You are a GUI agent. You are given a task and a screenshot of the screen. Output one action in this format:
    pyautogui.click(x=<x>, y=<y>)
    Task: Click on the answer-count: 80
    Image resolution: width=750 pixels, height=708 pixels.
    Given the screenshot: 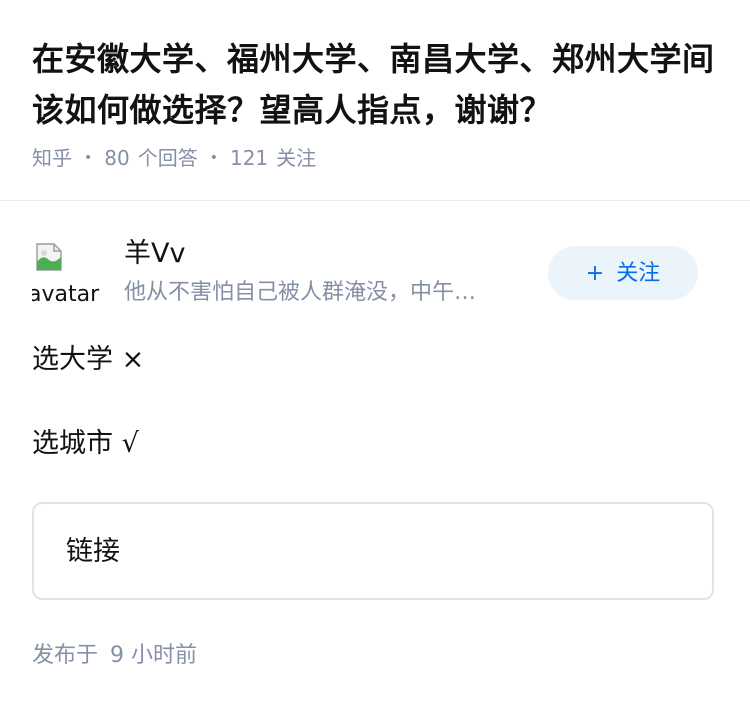 What is the action you would take?
    pyautogui.click(x=117, y=158)
    